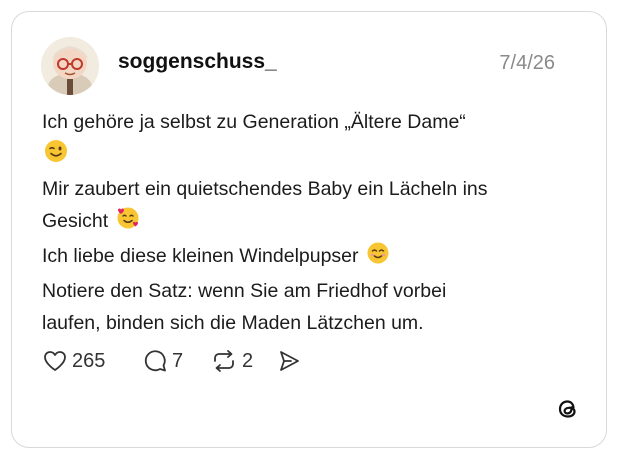  Describe the element at coordinates (248, 360) in the screenshot. I see `repost-count: 2` at that location.